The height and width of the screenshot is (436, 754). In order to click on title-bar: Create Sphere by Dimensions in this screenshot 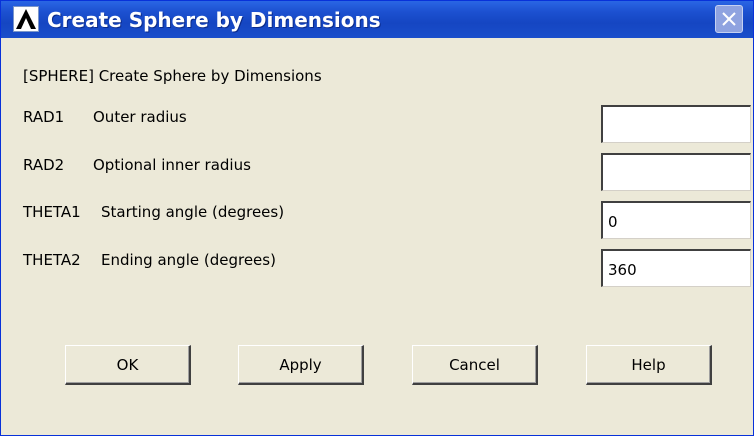, I will do `click(377, 19)`.